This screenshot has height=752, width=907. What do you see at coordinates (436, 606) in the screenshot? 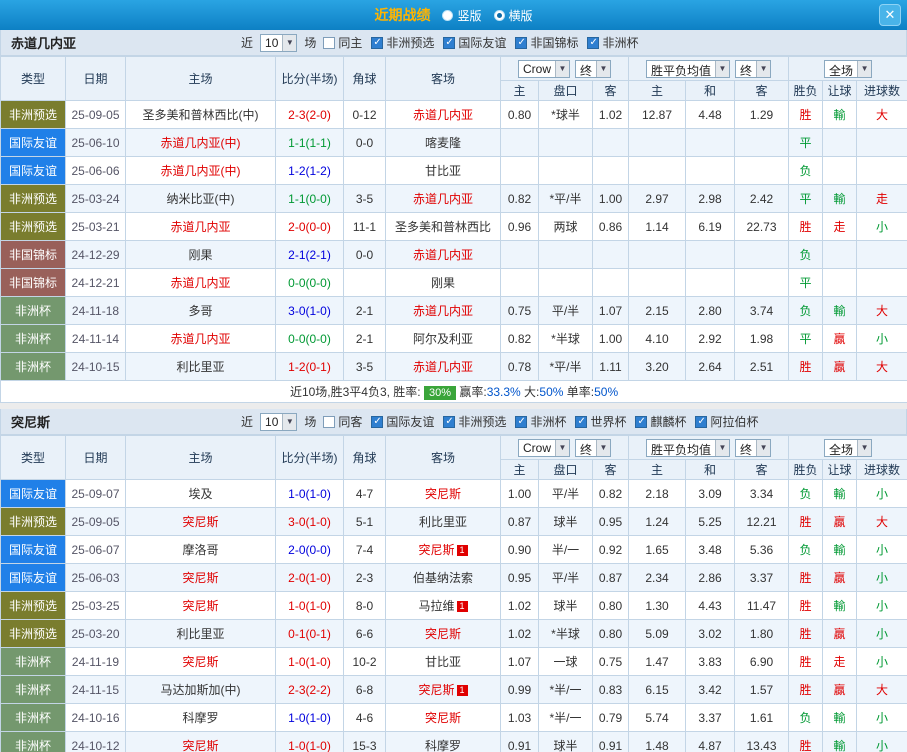
I see `away-team-name: 马拉维` at bounding box center [436, 606].